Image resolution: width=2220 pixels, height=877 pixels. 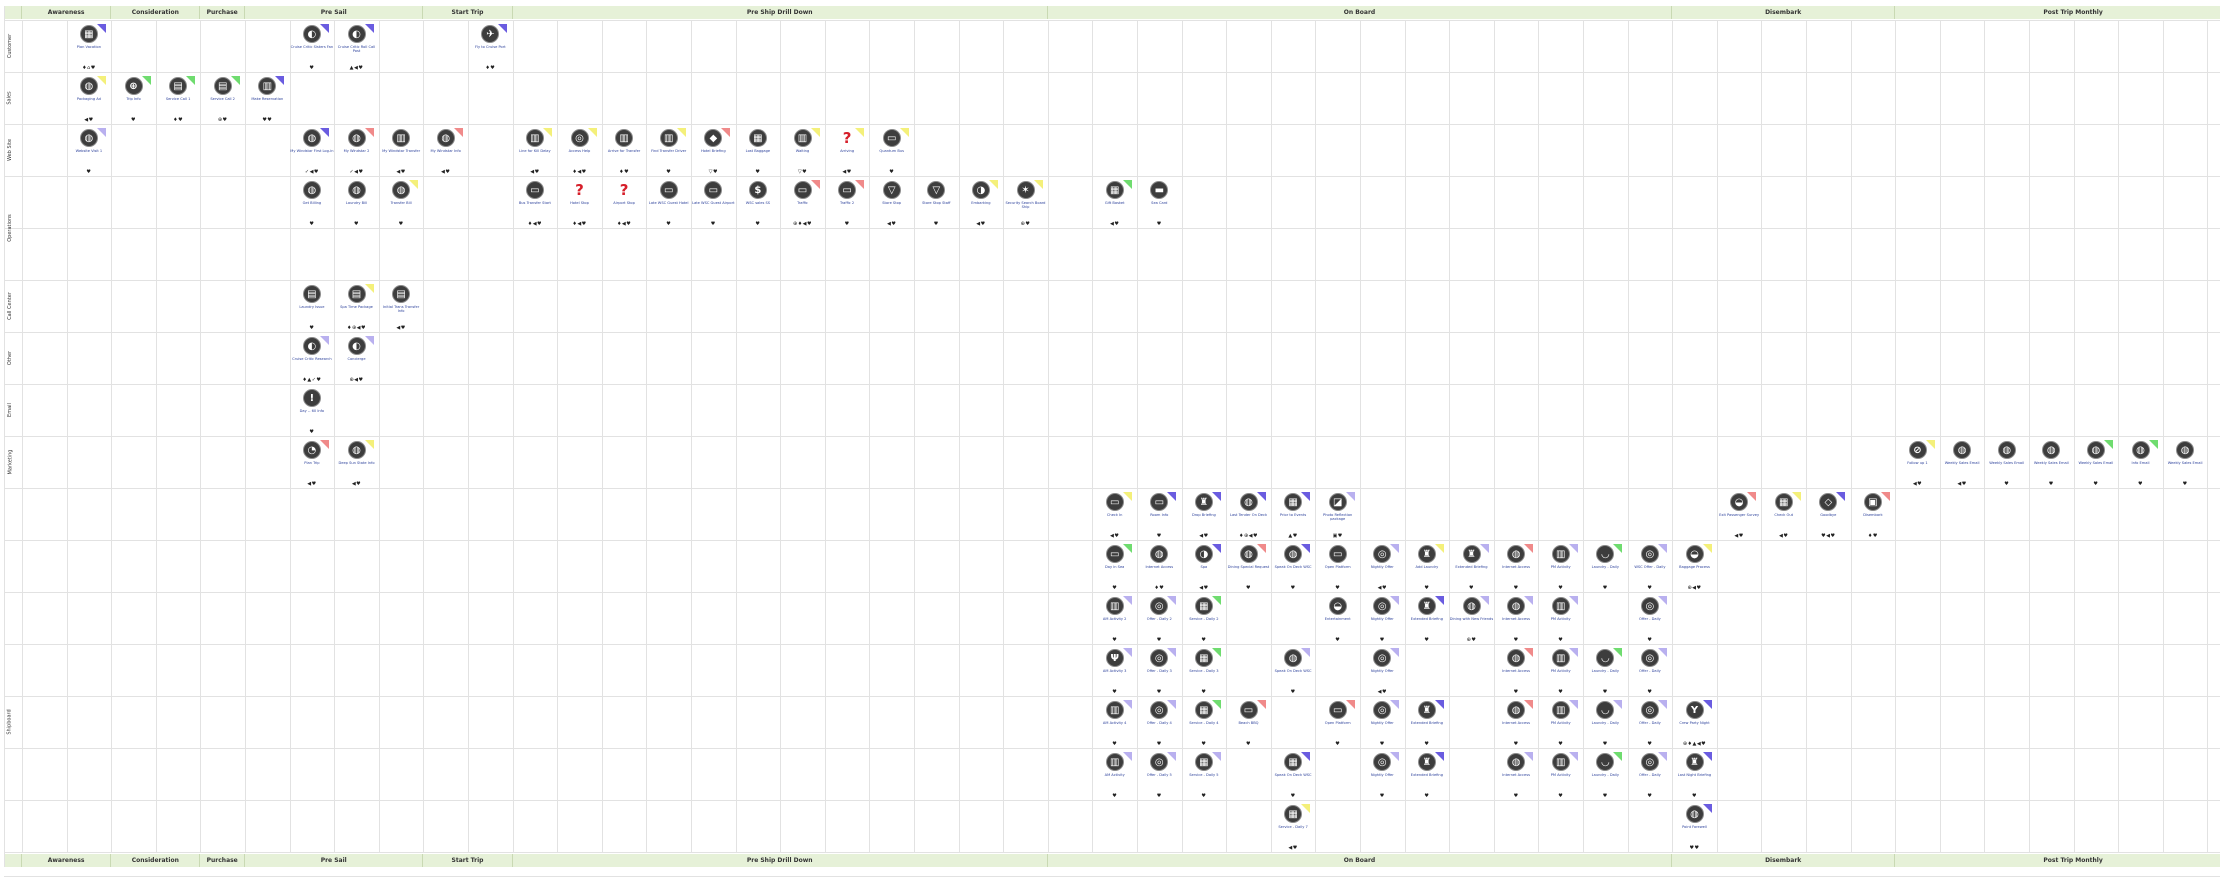 I want to click on journey-card-sb4-beach-bbq: ▭ Beach BBQ ♥, so click(x=1249, y=725).